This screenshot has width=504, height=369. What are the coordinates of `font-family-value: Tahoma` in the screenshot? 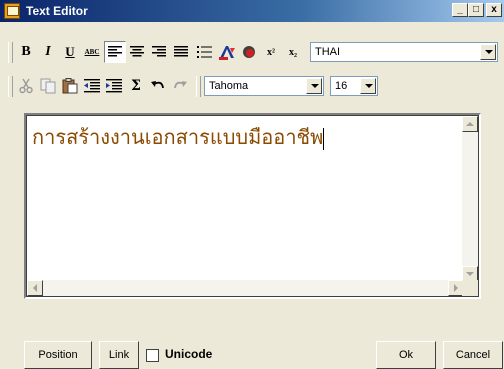 It's located at (229, 86).